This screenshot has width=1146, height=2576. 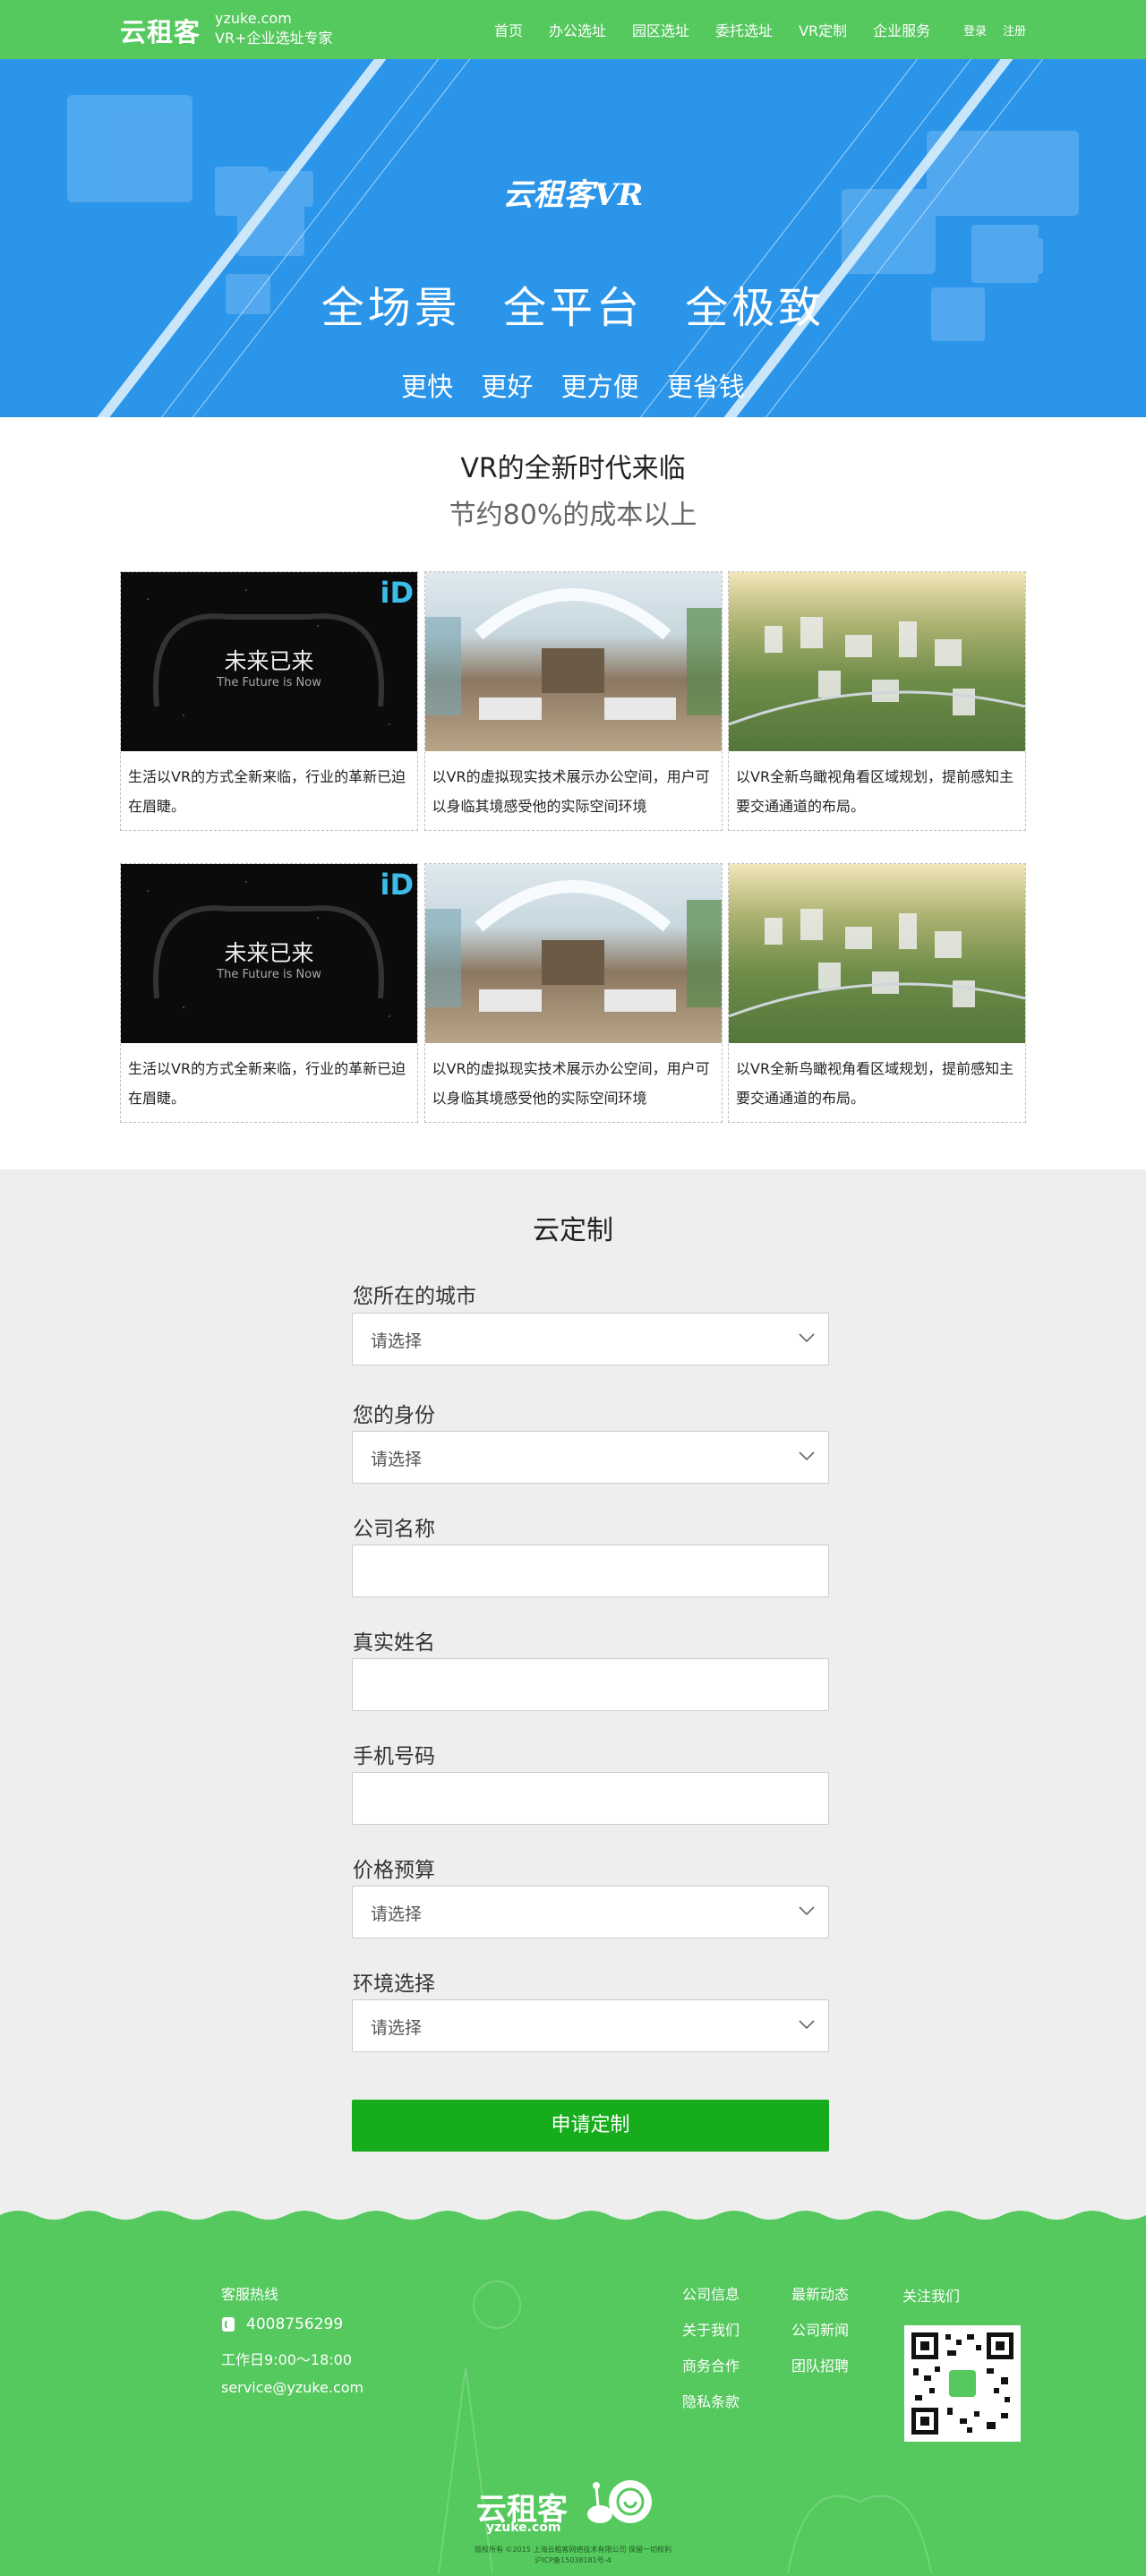 I want to click on hero-banner: 云租客VR 全场景 全平台 全极致 更快 更好 更方便 更省钱, so click(x=573, y=238).